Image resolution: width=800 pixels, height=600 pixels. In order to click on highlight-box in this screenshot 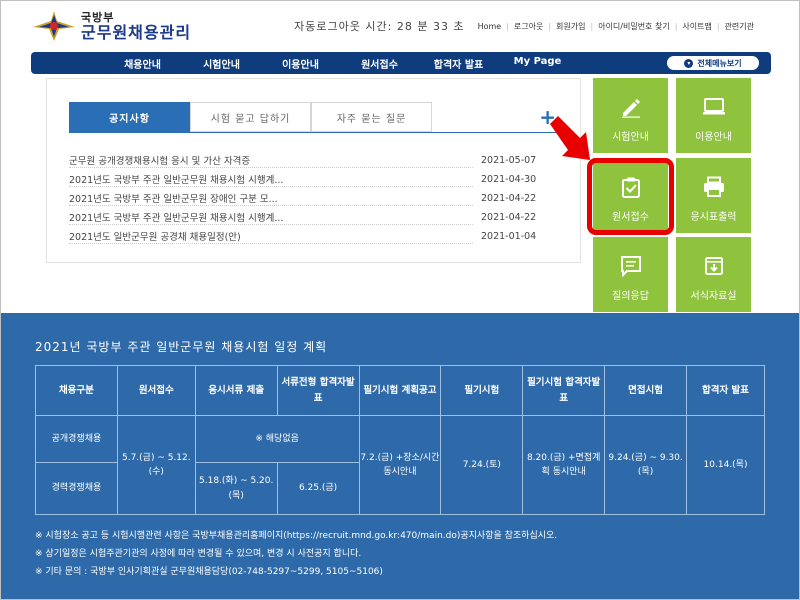, I will do `click(630, 196)`.